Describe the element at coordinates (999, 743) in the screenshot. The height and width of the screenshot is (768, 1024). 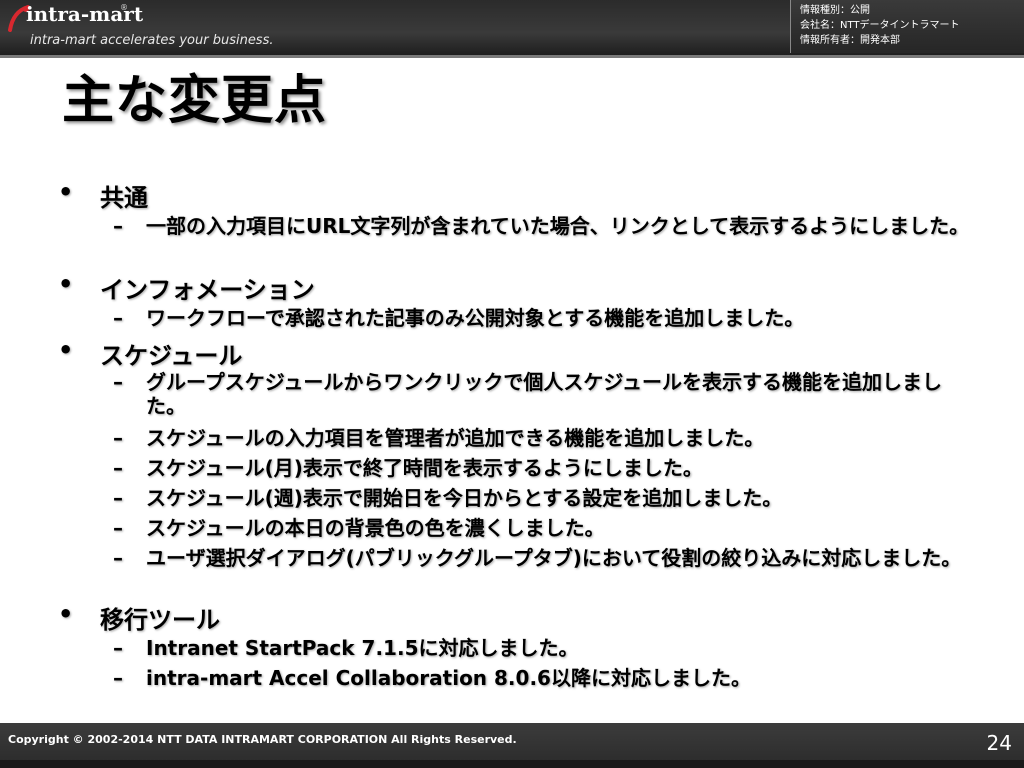
I see `page-number: 24` at that location.